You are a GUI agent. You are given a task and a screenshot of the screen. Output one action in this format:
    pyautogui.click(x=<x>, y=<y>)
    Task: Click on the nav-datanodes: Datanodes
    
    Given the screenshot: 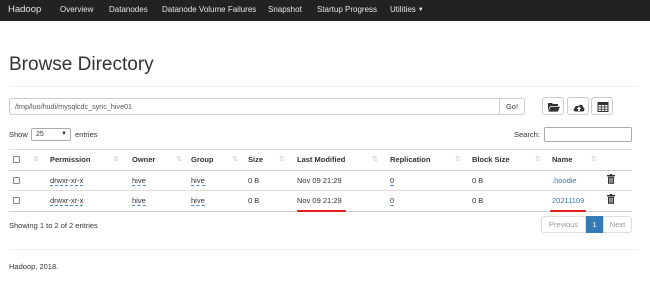 What is the action you would take?
    pyautogui.click(x=128, y=10)
    